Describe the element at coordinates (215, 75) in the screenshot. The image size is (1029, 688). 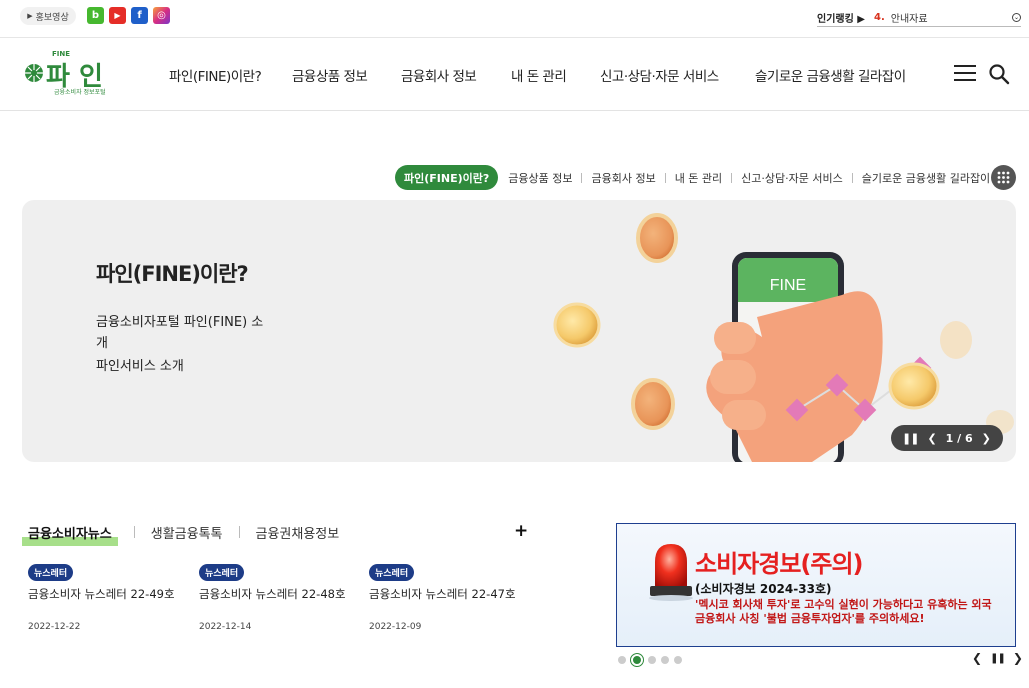
I see `gnb-item-fine: 파인(FINE)이란?` at that location.